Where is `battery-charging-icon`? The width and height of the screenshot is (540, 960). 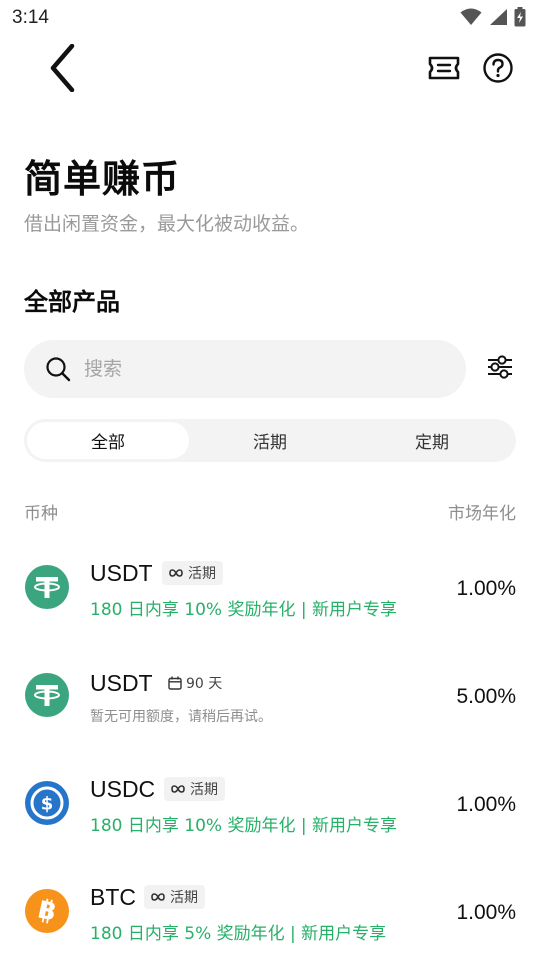
battery-charging-icon is located at coordinates (520, 19).